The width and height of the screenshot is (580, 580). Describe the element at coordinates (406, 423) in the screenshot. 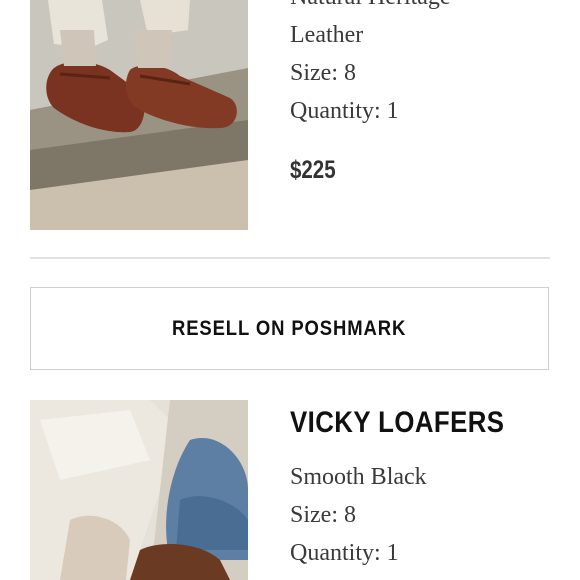

I see `product-title: VICKY LOAFERS` at that location.